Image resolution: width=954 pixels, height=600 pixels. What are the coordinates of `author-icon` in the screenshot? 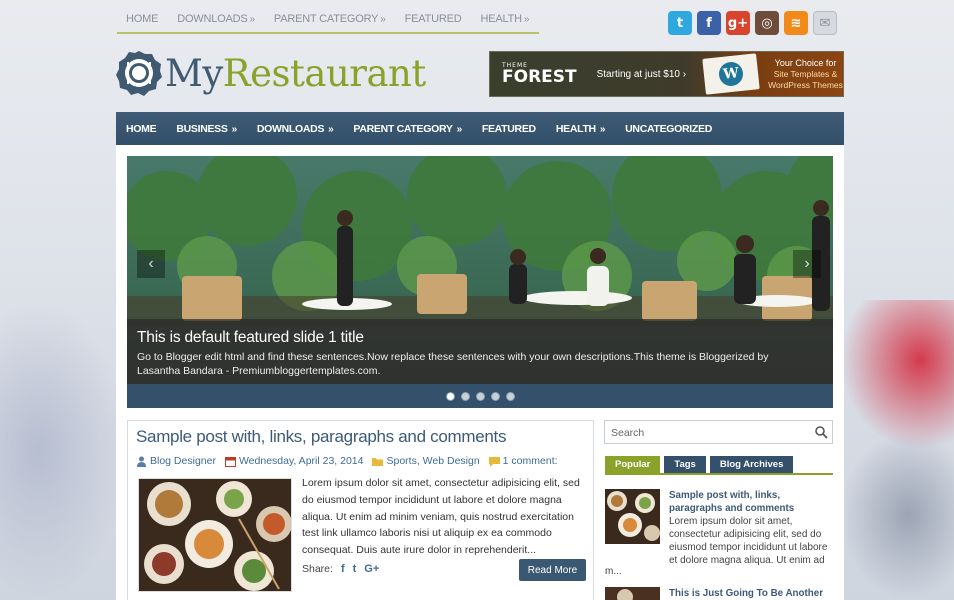 It's located at (141, 461).